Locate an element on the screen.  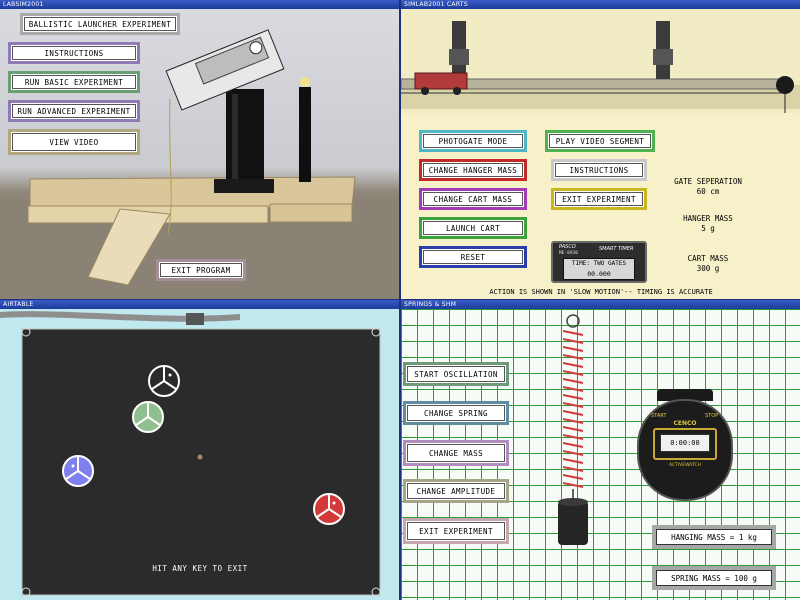
change-hanger-mass-button: CHANGE HANGER MASS is located at coordinates (473, 170).